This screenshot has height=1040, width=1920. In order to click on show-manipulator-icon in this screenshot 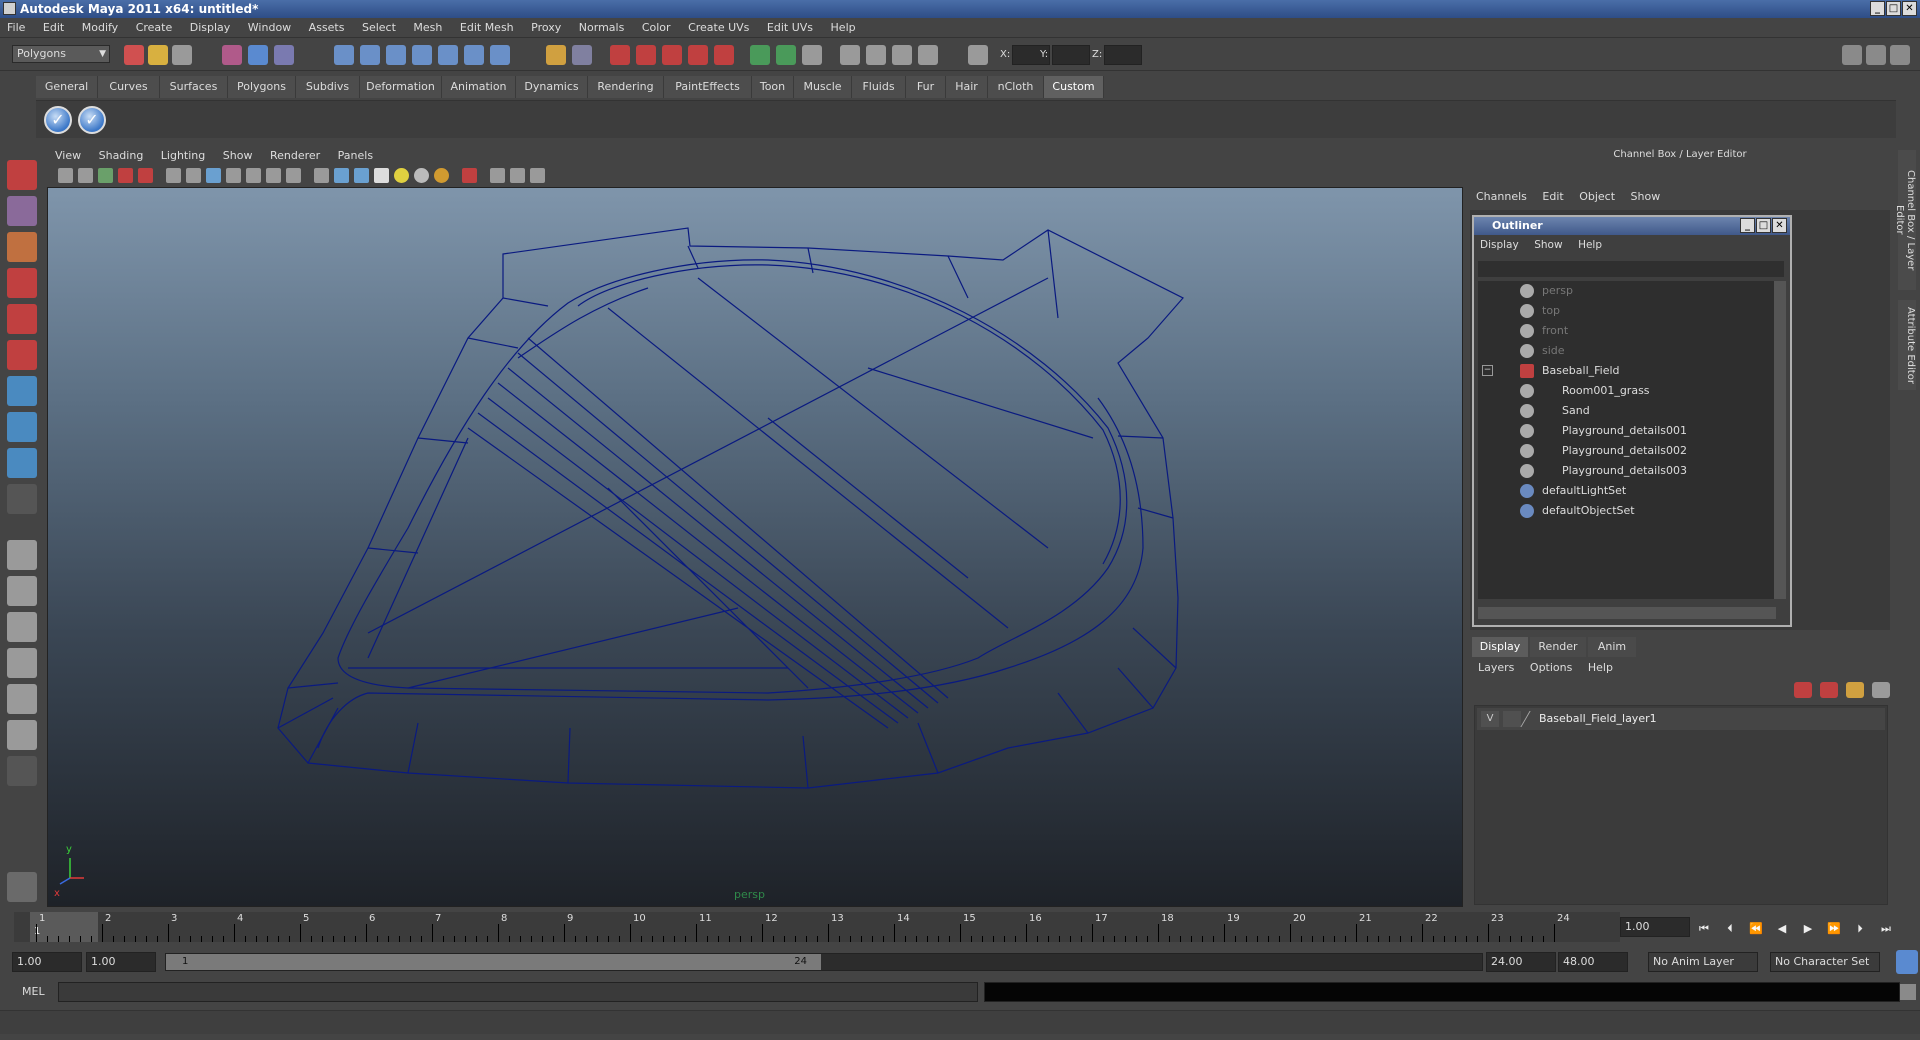, I will do `click(22, 463)`.